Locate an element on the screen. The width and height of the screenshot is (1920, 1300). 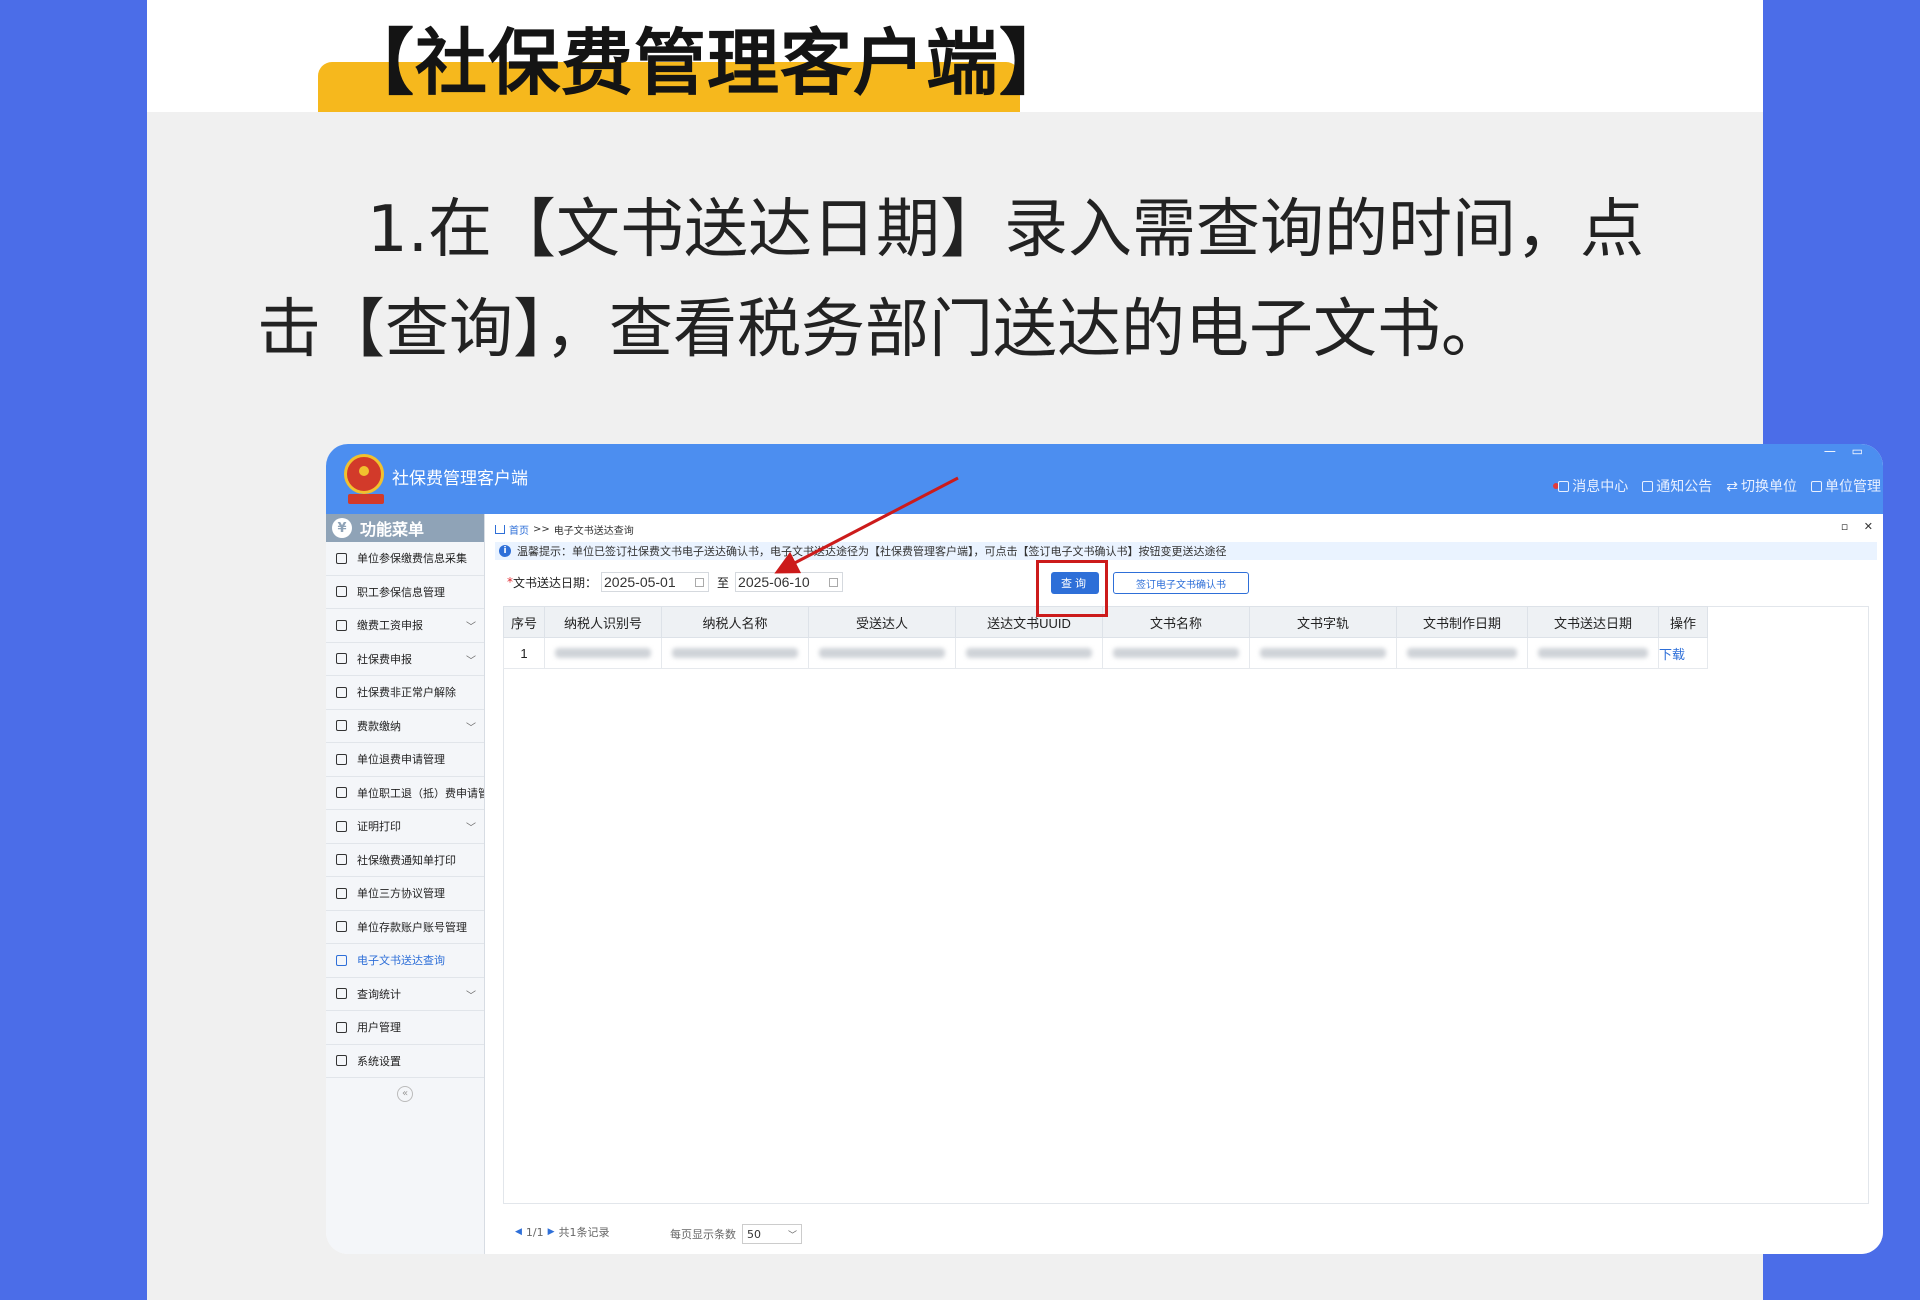
panel-controls: ▫ ✕ is located at coordinates (1860, 526).